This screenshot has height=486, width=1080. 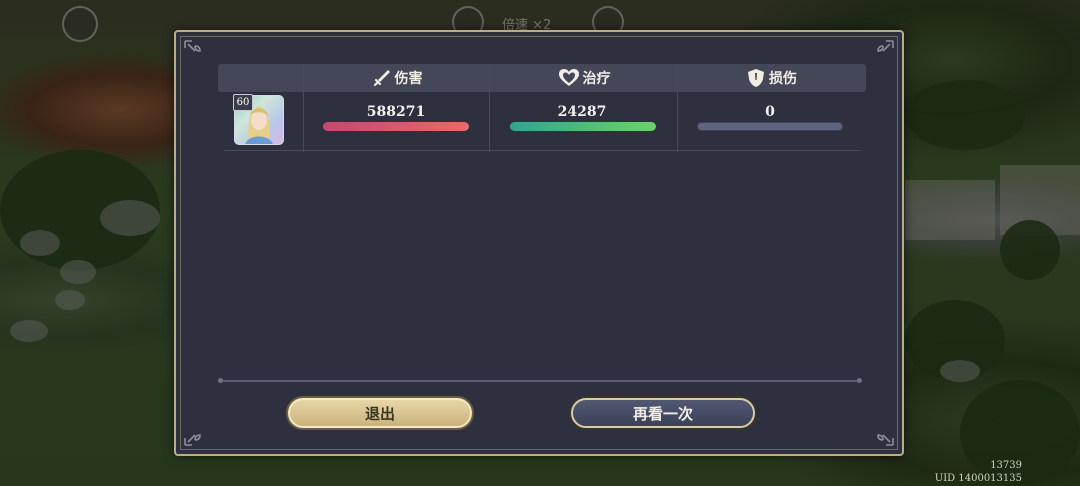 I want to click on damage-taken-bar, so click(x=770, y=126).